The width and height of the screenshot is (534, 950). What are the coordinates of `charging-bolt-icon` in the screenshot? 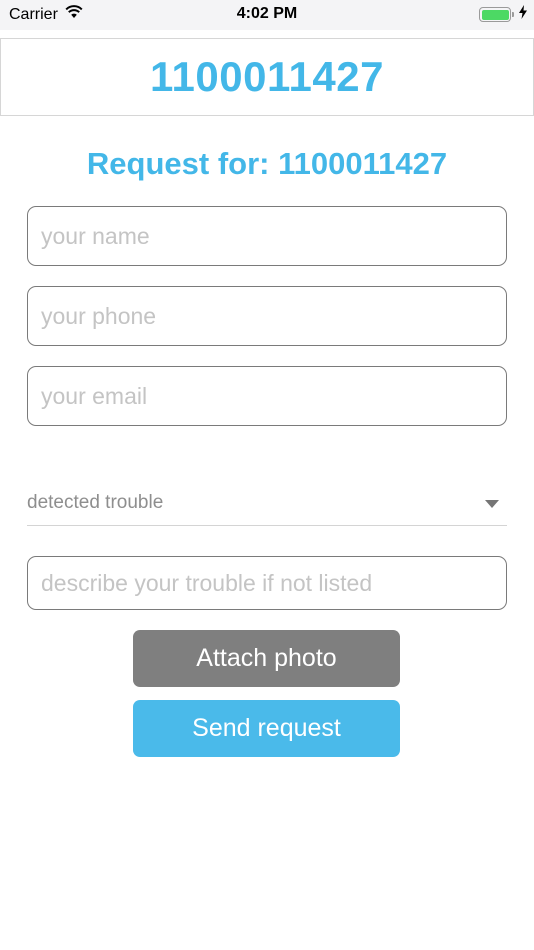 It's located at (523, 14).